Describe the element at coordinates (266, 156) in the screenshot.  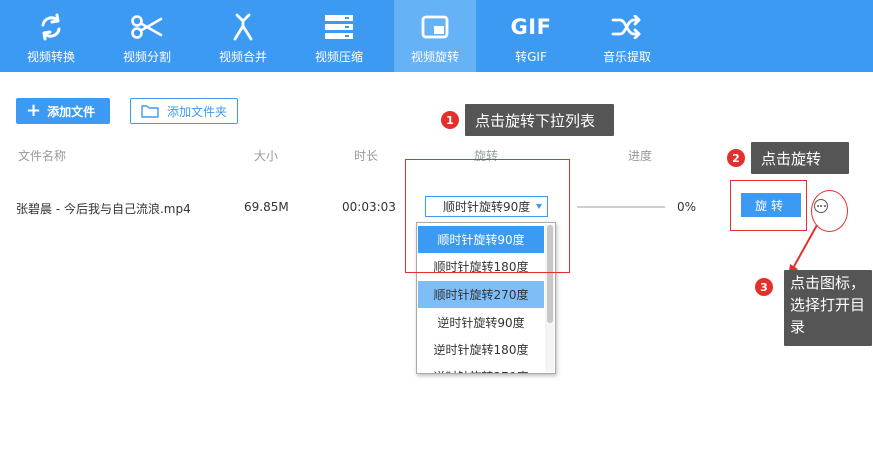
I see `header-size: 大小` at that location.